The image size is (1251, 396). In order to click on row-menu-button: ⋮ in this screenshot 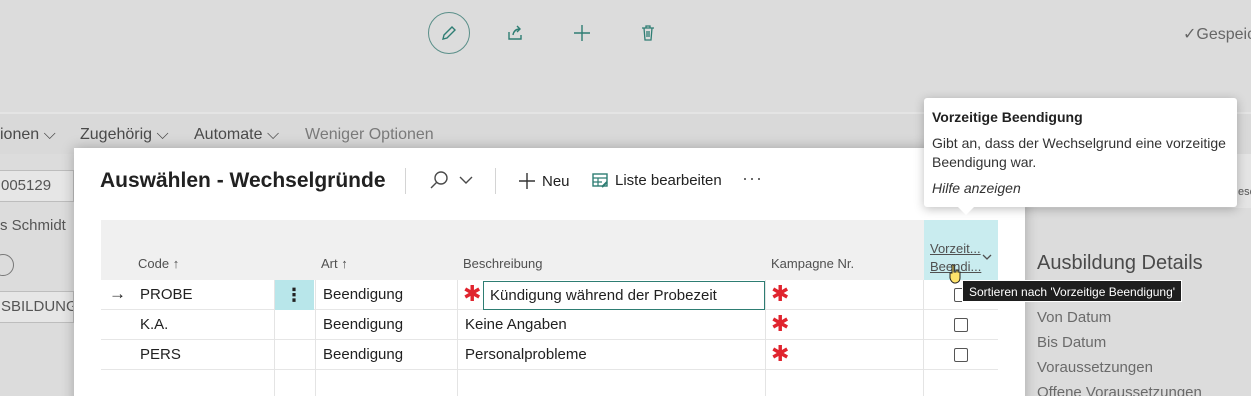, I will do `click(294, 295)`.